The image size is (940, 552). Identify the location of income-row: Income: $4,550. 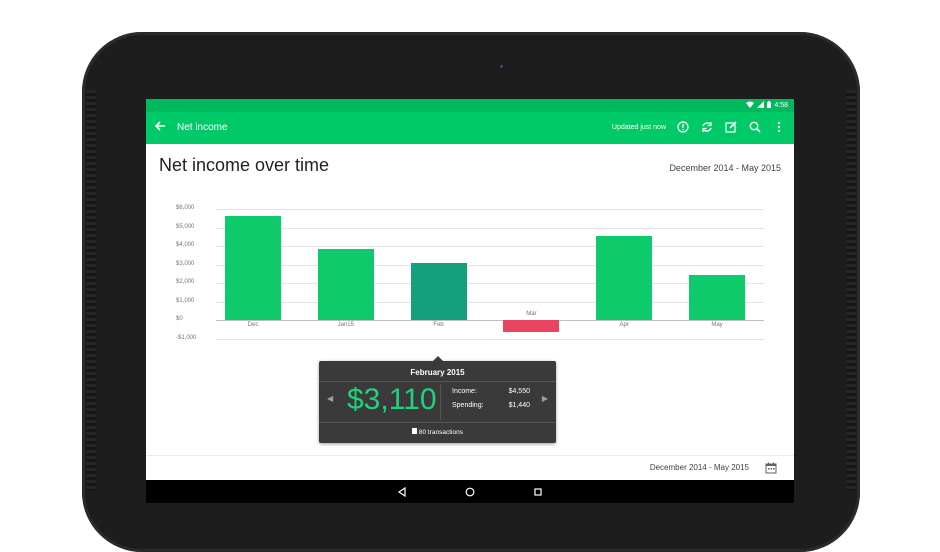
(491, 391).